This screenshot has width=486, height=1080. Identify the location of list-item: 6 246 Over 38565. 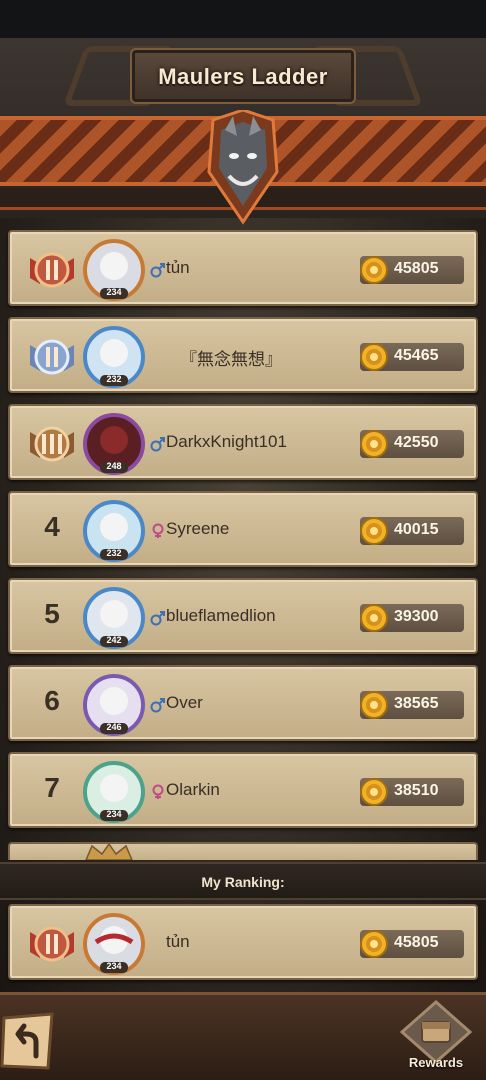
(243, 703).